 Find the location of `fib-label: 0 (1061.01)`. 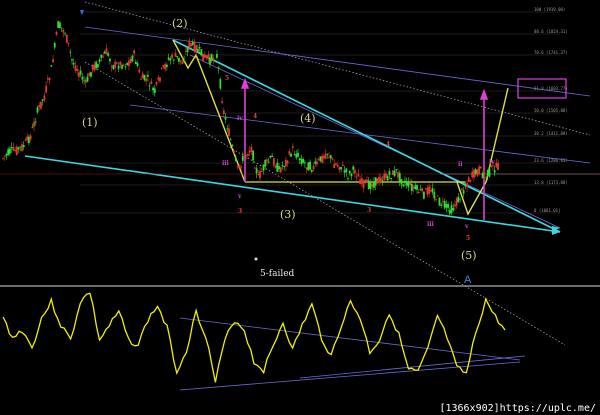

fib-label: 0 (1061.01) is located at coordinates (547, 210).